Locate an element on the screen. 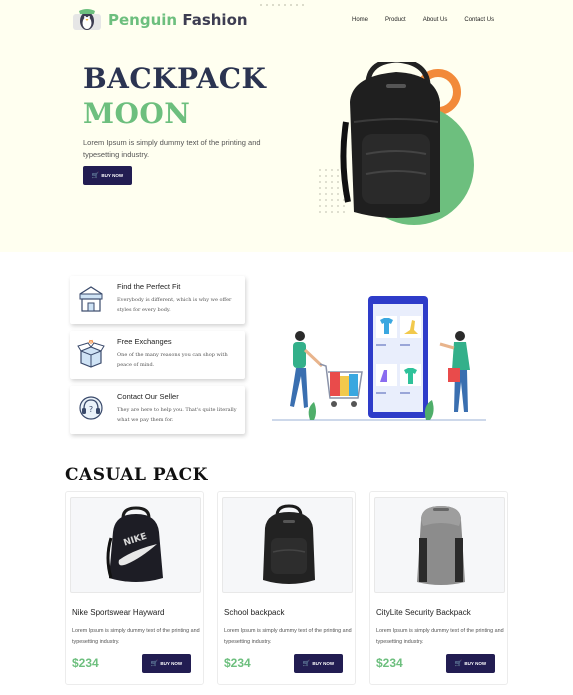 The image size is (573, 695). feature-title: Free Exchanges is located at coordinates (144, 341).